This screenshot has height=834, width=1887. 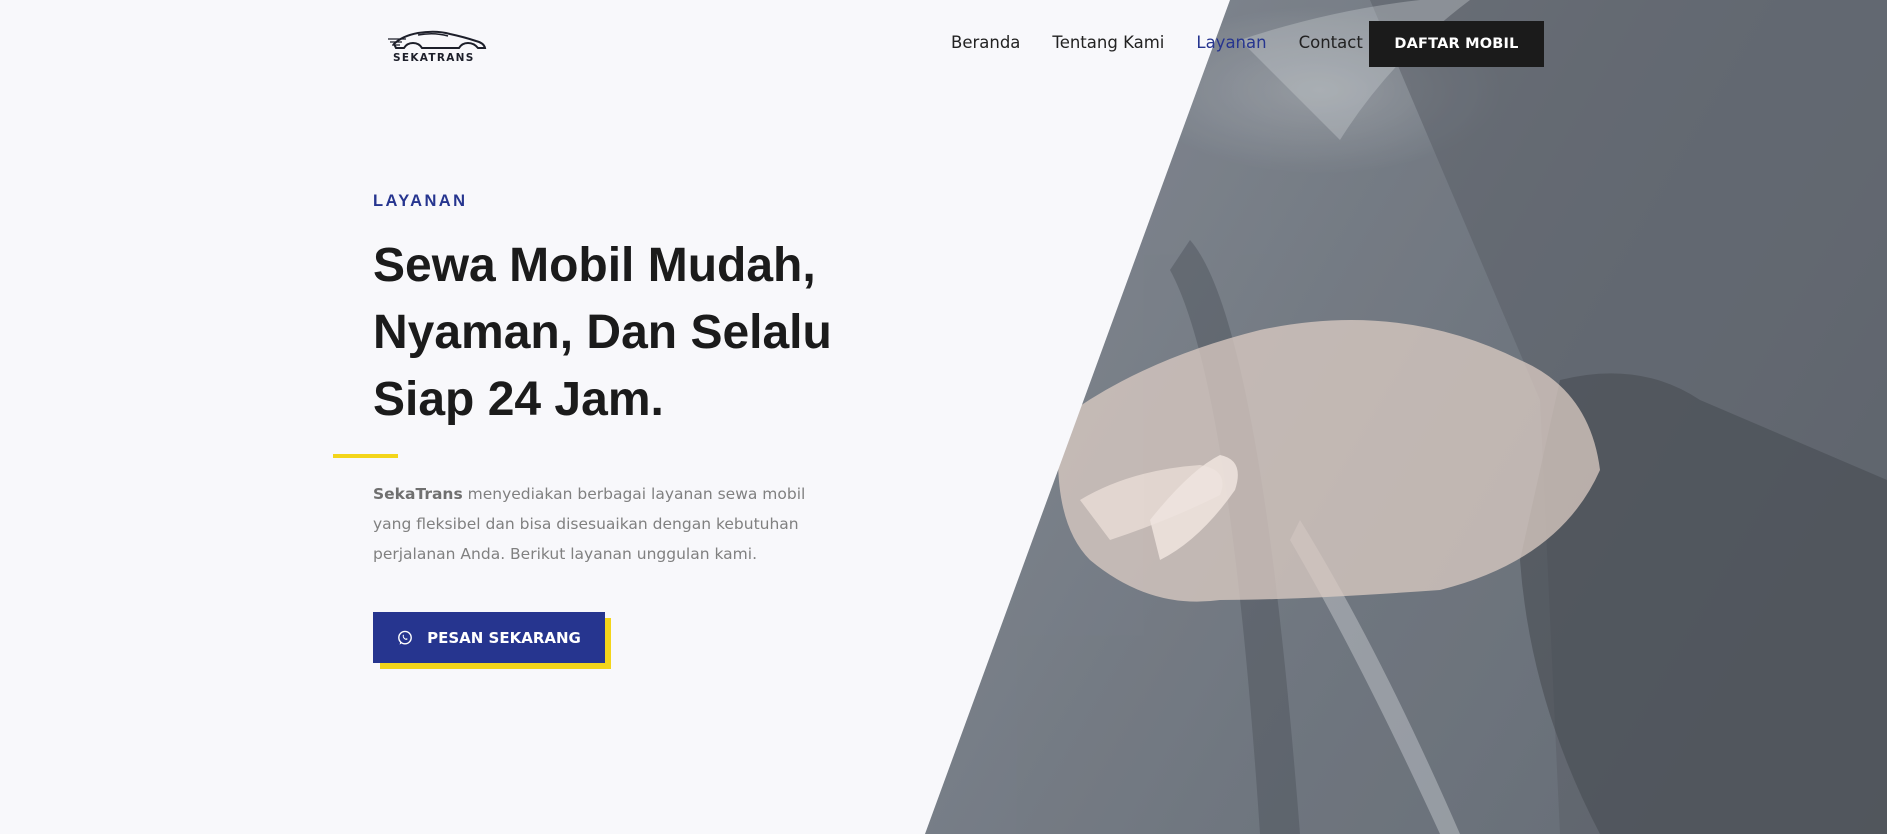 I want to click on nav-item-beranda: Beranda, so click(x=985, y=42).